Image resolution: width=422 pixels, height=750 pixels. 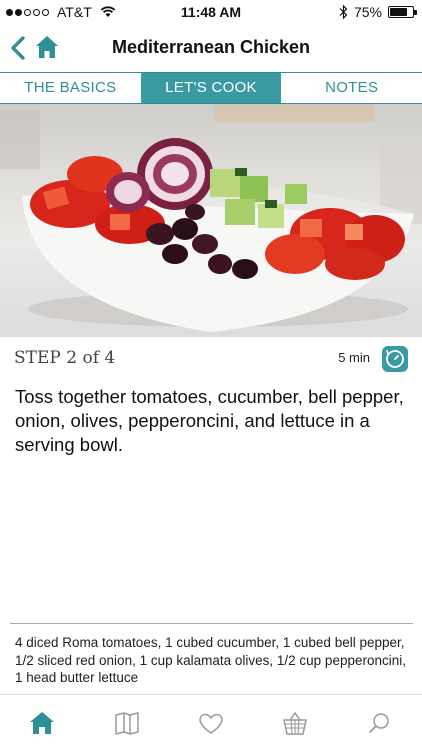 I want to click on battery-percent: 75%, so click(x=367, y=12).